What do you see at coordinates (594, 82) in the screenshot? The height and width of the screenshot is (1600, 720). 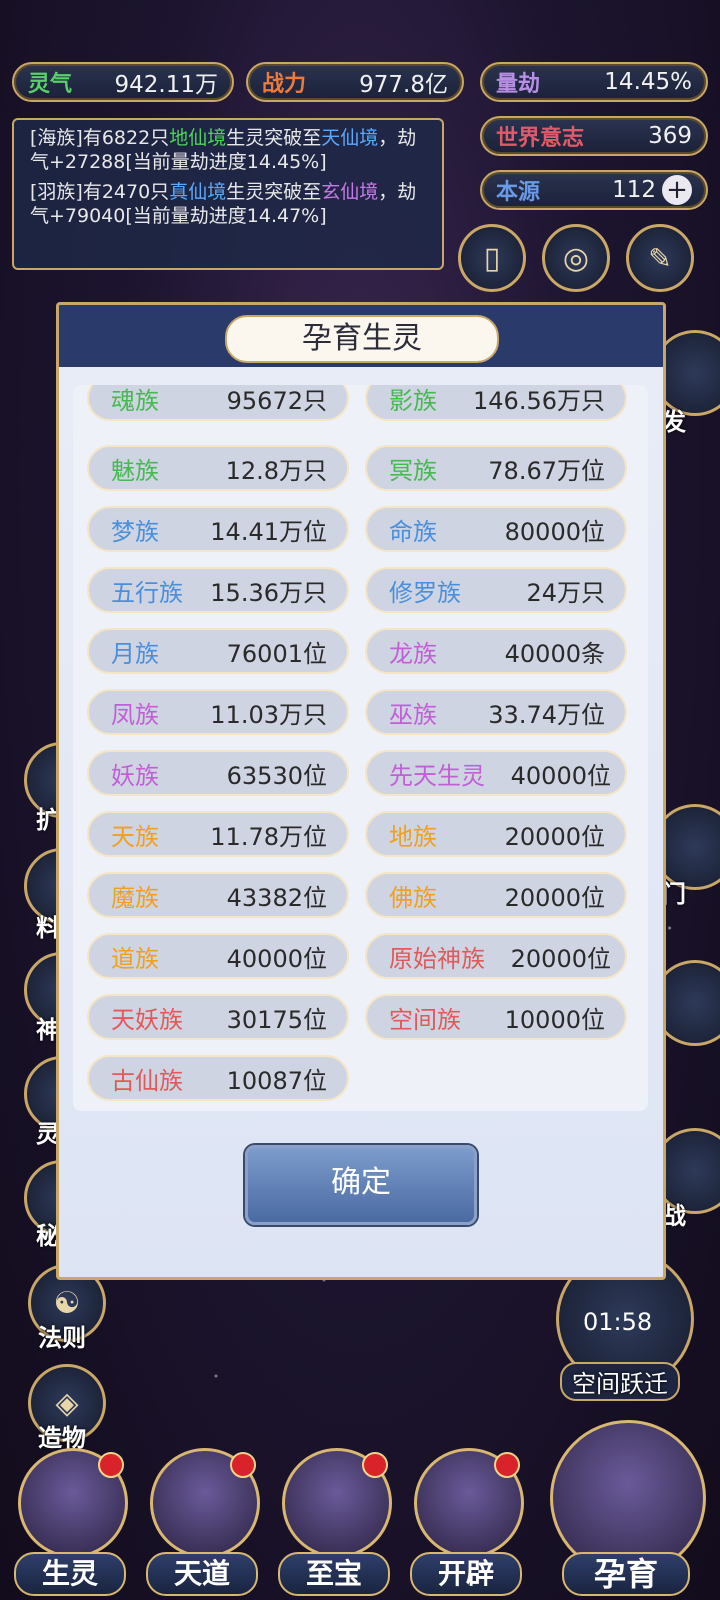 I see `stat-liangjie: 量劫 14.45%` at bounding box center [594, 82].